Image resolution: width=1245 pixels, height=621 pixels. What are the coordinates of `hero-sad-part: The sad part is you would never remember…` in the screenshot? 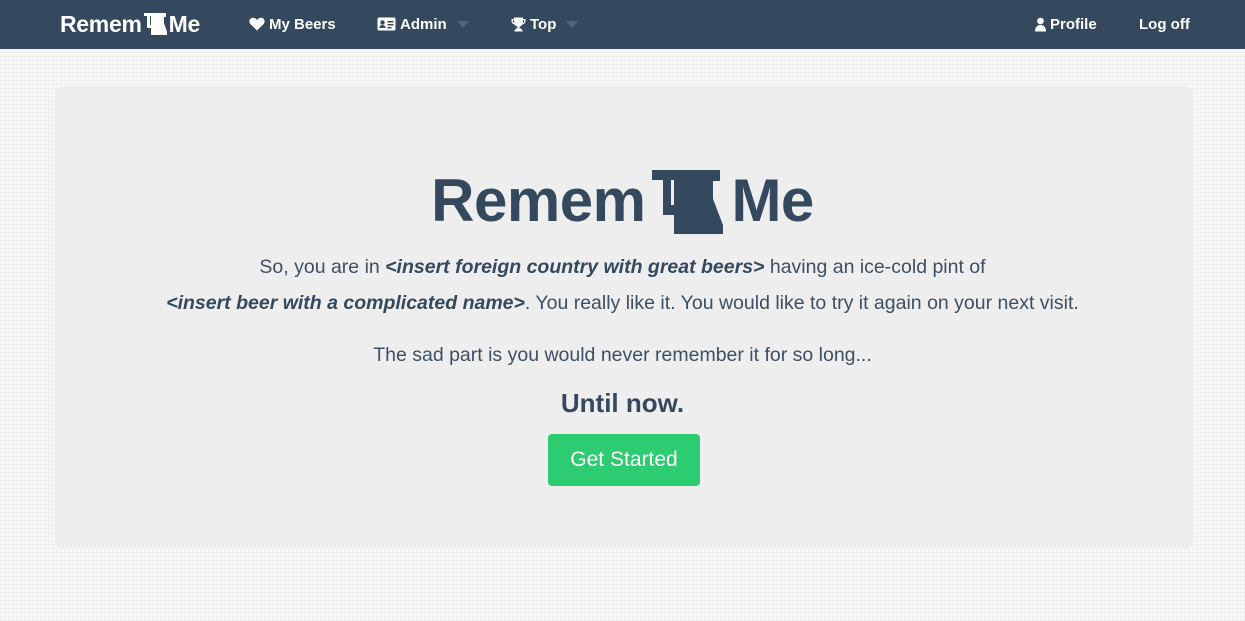 It's located at (622, 355).